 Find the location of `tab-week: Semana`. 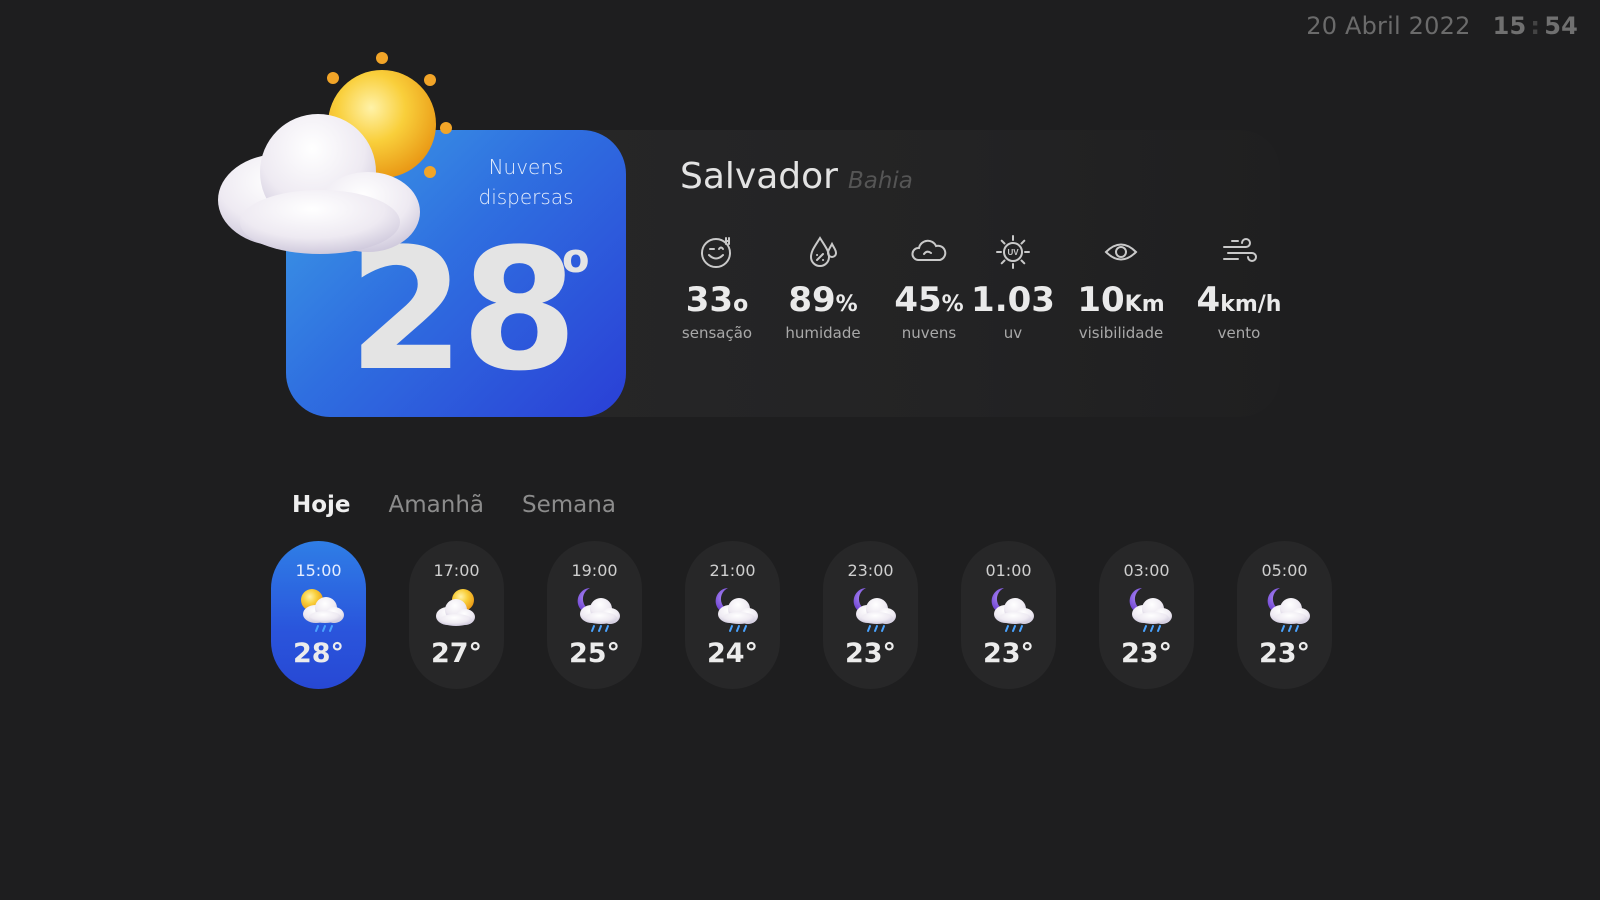

tab-week: Semana is located at coordinates (569, 505).